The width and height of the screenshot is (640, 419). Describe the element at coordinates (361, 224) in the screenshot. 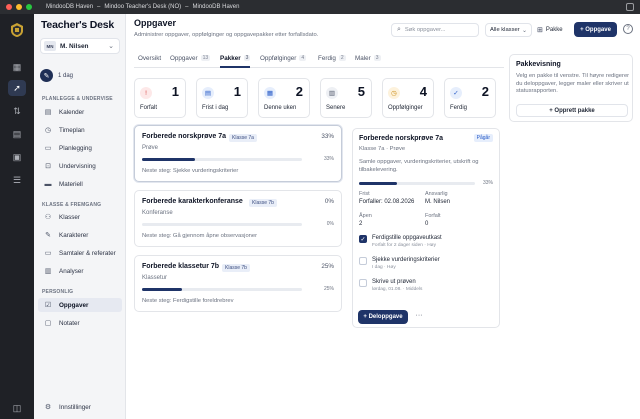

I see `apen-value: 2` at that location.